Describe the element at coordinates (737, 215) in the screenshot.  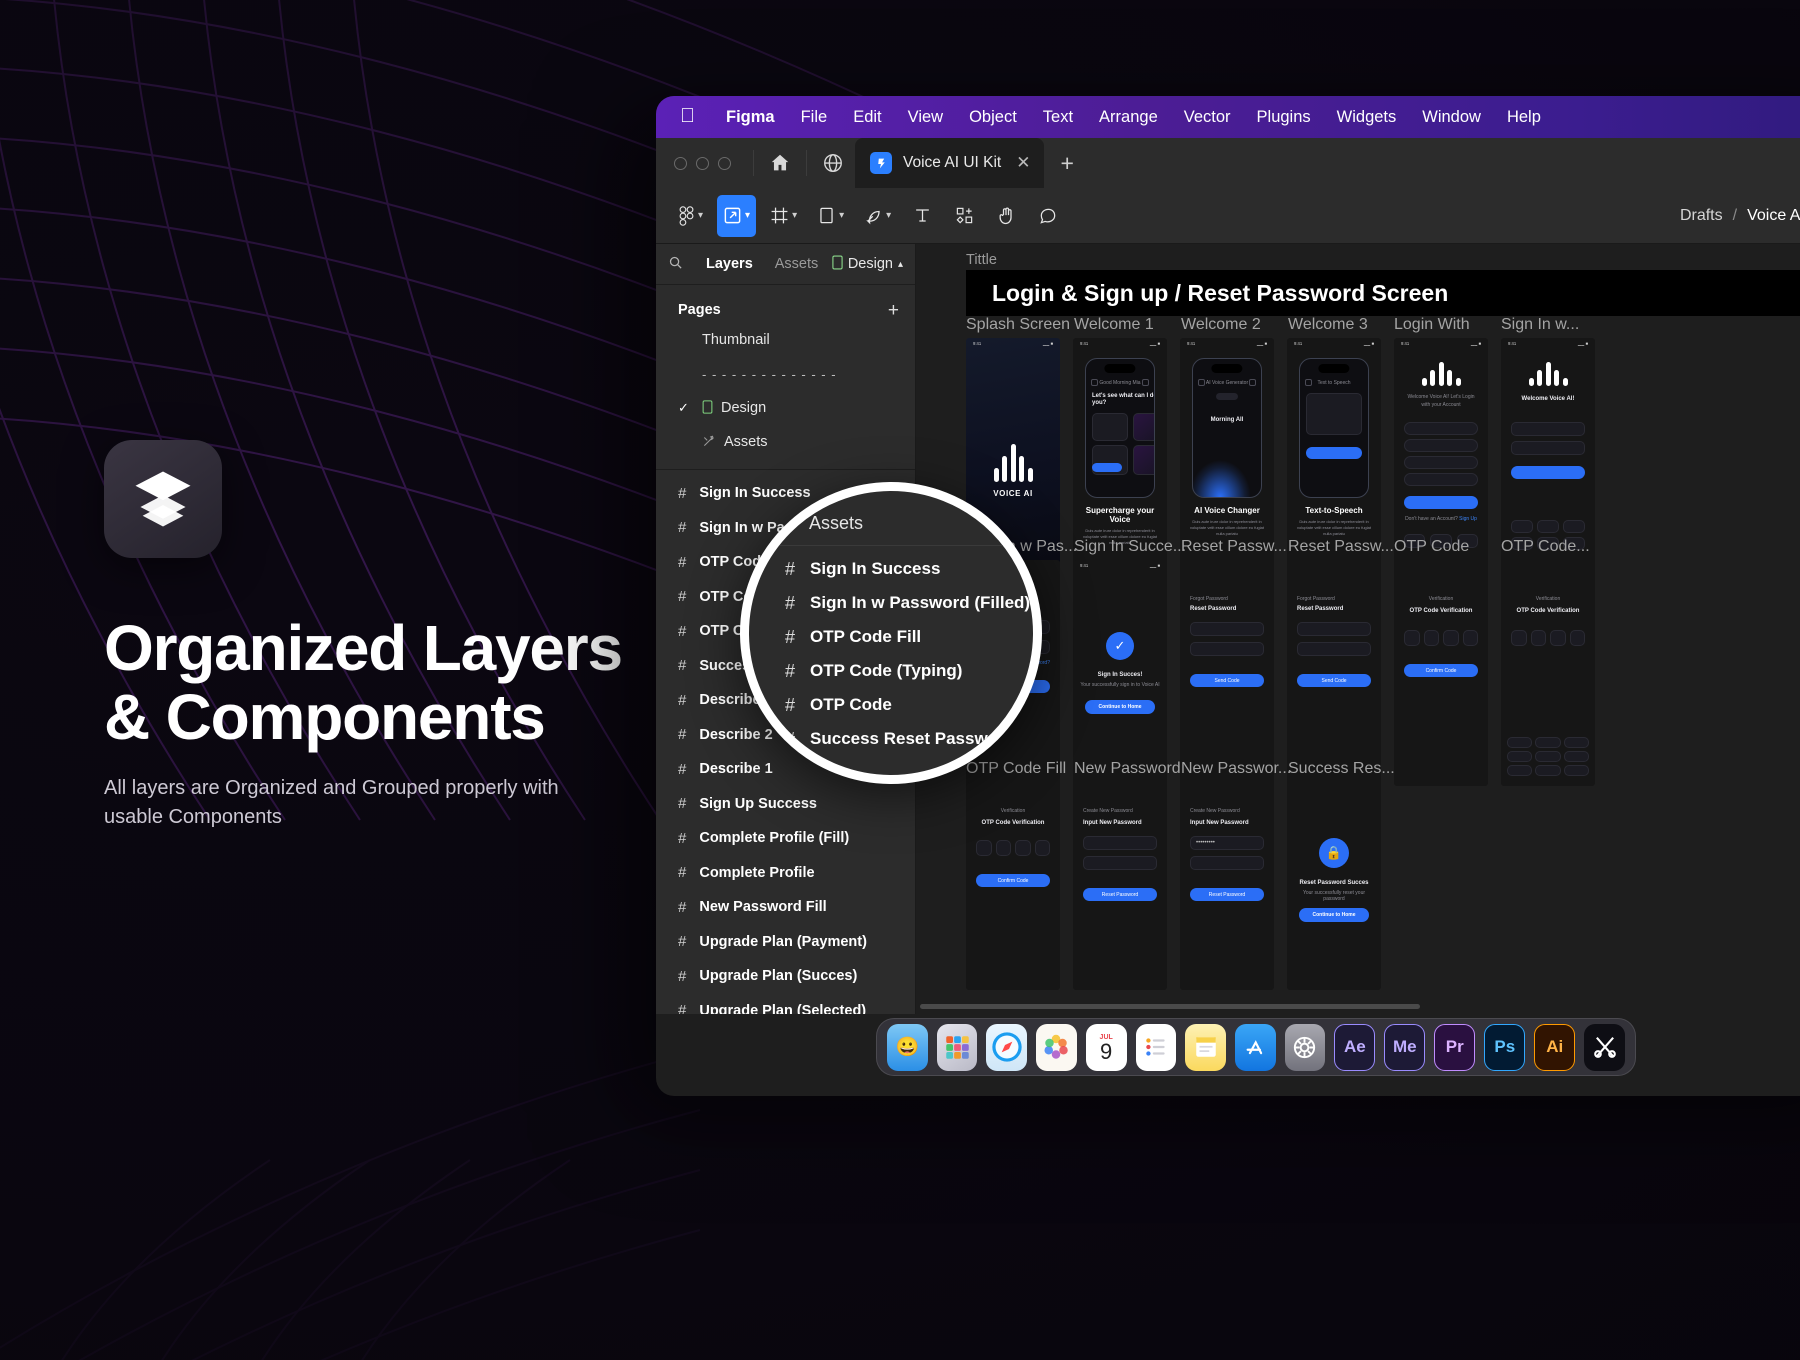
I see `move-tool: ▾` at that location.